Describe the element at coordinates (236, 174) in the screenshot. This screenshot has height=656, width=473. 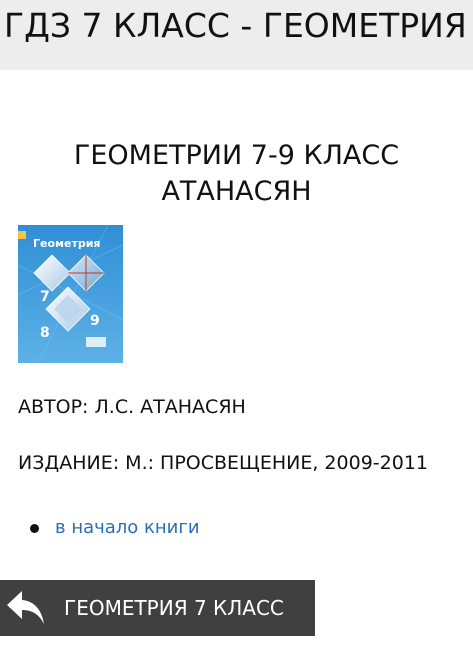
I see `book-title: ГЕОМЕТРИИ 7-9 КЛАСС АТАНАСЯН` at that location.